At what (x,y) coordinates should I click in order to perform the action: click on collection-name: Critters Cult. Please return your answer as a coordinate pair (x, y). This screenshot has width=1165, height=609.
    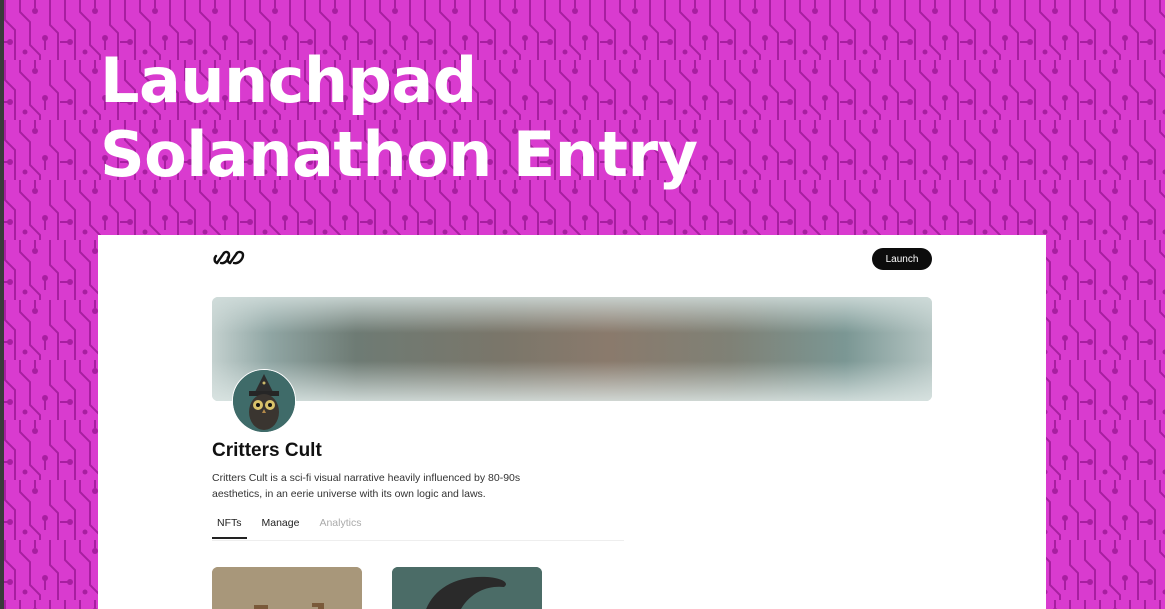
    Looking at the image, I should click on (267, 450).